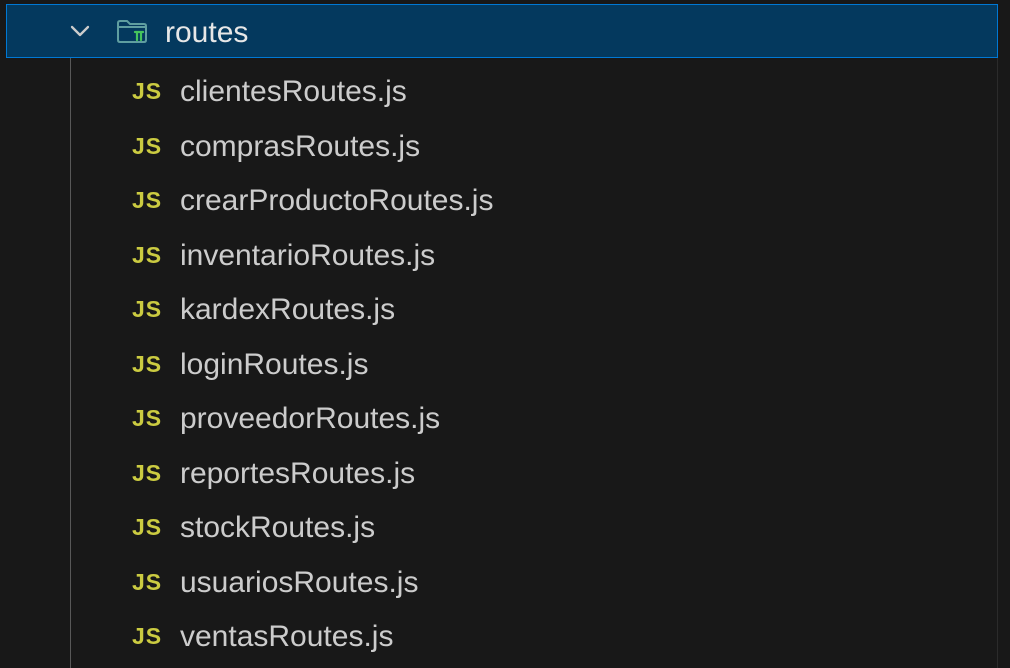  What do you see at coordinates (505, 639) in the screenshot?
I see `file-row-ventasRoutes: JS ventasRoutes.js` at bounding box center [505, 639].